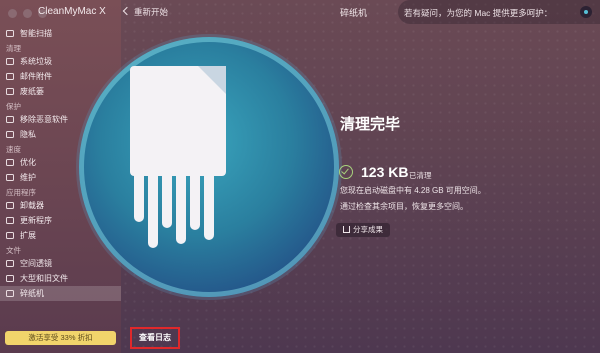 The image size is (600, 353). I want to click on smart-scan-icon, so click(10, 33).